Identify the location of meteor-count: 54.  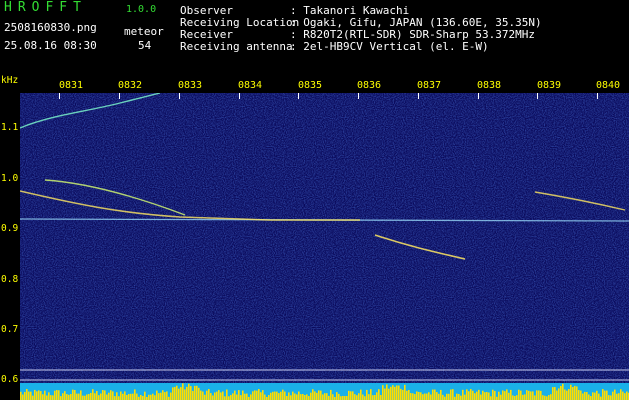
(145, 45).